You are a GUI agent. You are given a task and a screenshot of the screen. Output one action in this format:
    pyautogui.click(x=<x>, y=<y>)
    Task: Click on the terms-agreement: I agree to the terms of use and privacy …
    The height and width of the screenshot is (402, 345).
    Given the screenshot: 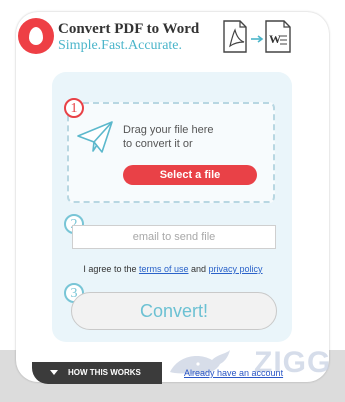 What is the action you would take?
    pyautogui.click(x=173, y=269)
    